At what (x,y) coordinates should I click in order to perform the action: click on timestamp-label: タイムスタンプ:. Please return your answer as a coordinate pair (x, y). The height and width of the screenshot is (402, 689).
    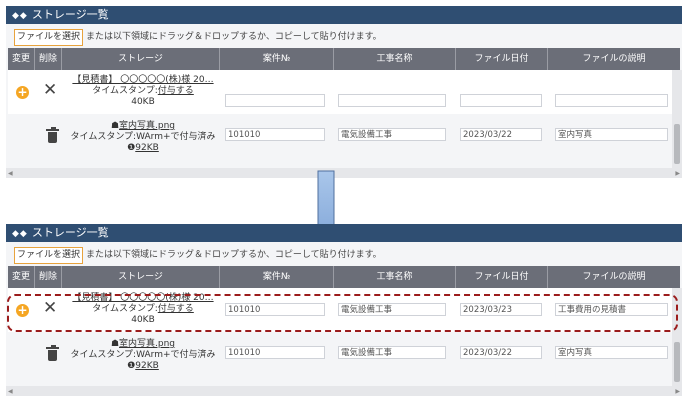
    Looking at the image, I should click on (125, 91).